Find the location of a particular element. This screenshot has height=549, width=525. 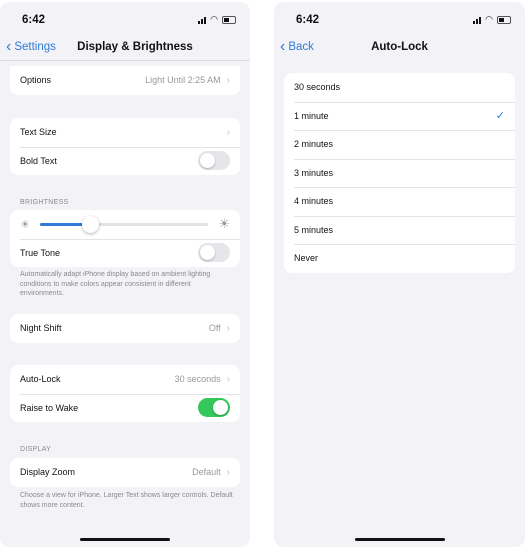

display-zoom-card: Display Zoom Default › is located at coordinates (125, 472).